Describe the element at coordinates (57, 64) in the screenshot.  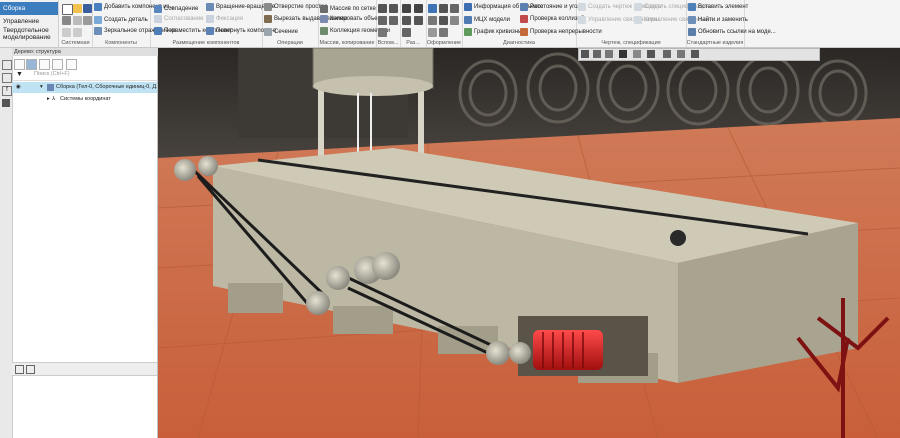
I see `tree-group-icon` at that location.